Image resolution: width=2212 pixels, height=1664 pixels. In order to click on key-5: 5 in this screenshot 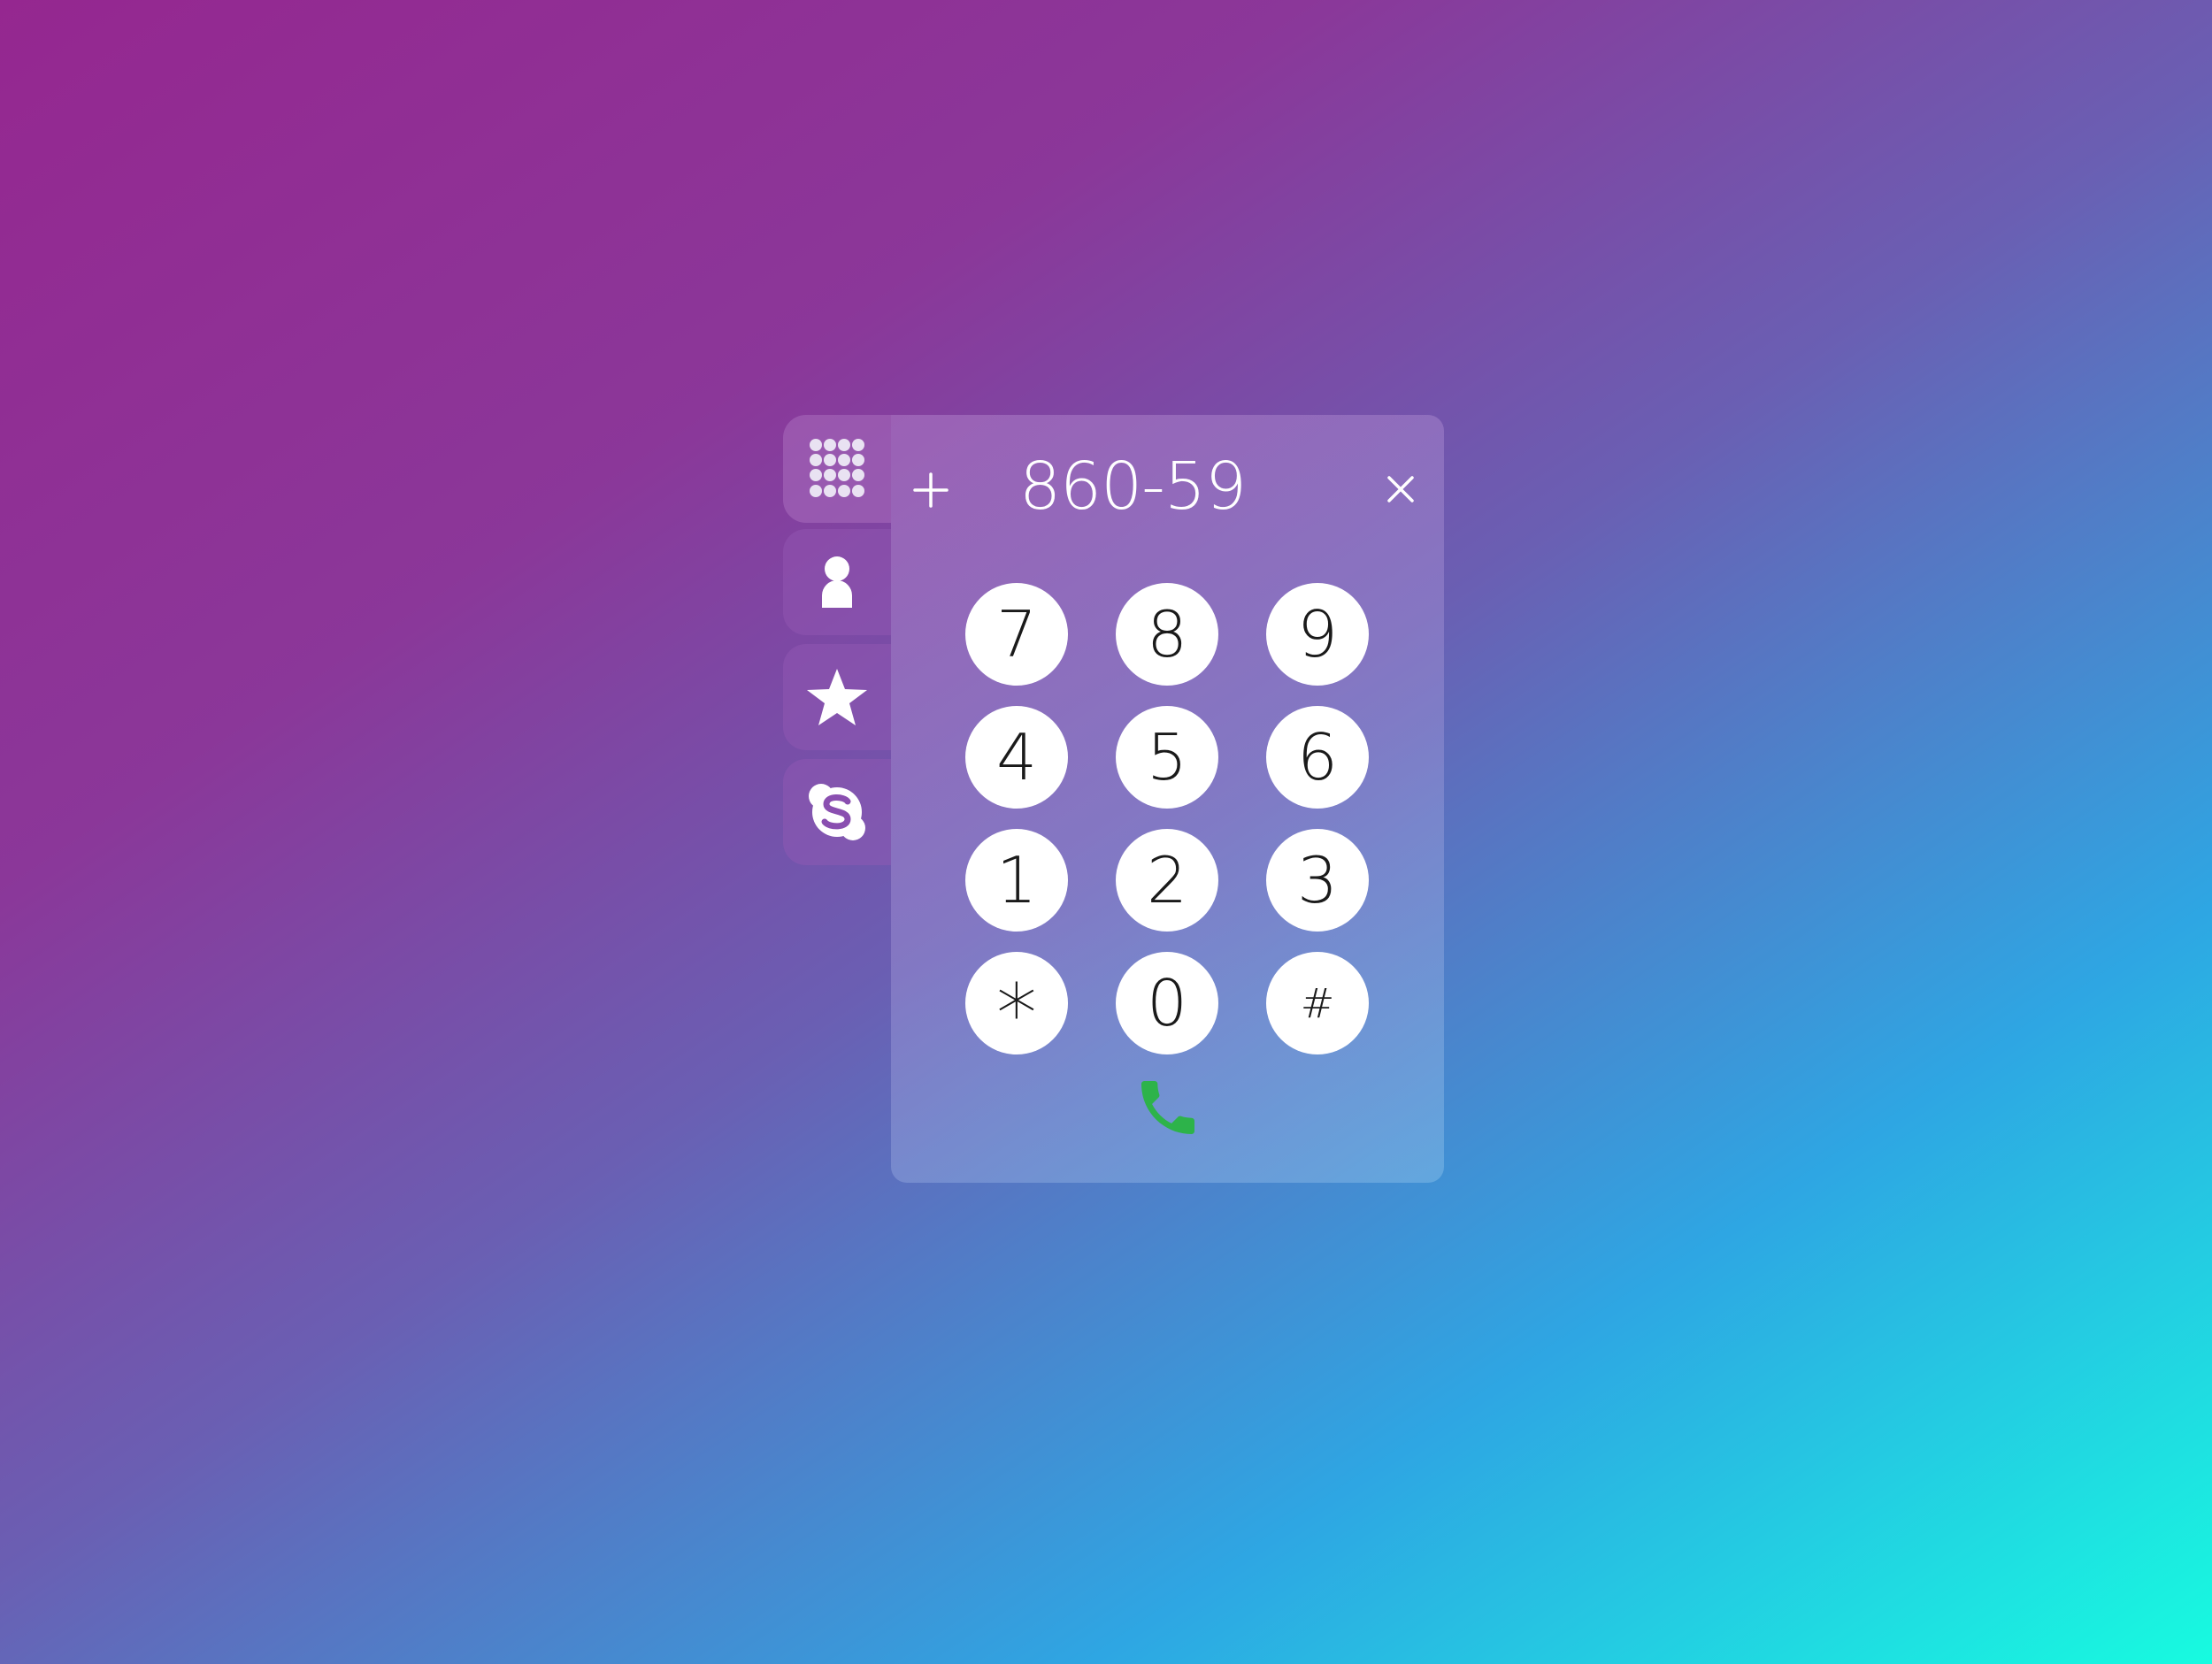, I will do `click(1167, 757)`.